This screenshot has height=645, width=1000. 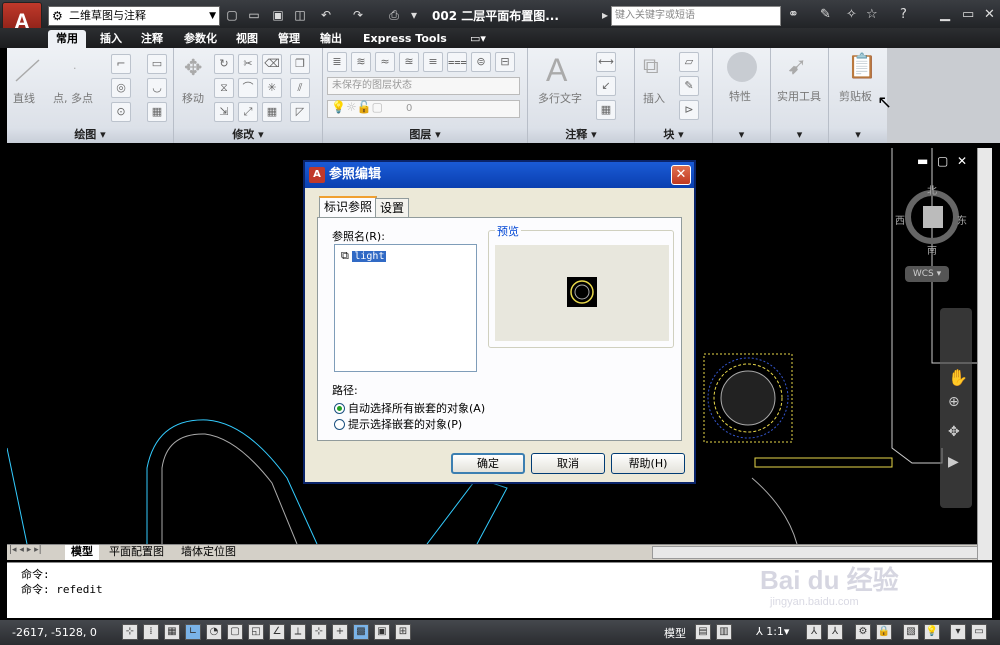 What do you see at coordinates (193, 632) in the screenshot?
I see `ortho-icon: ∟` at bounding box center [193, 632].